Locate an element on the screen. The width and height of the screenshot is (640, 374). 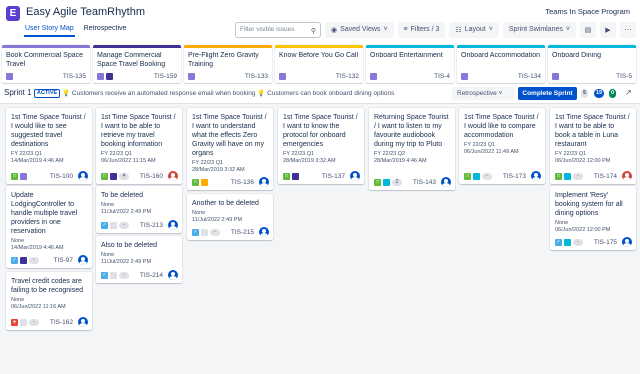
search-input: Filter visible issues ⚲ is located at coordinates (277, 29).